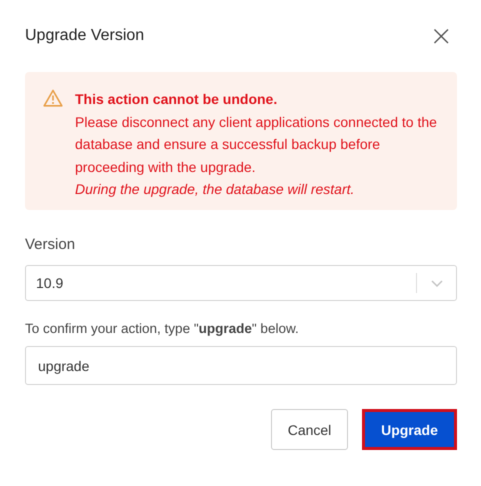 The width and height of the screenshot is (481, 486). I want to click on alert-title: This action cannot be undone., so click(176, 99).